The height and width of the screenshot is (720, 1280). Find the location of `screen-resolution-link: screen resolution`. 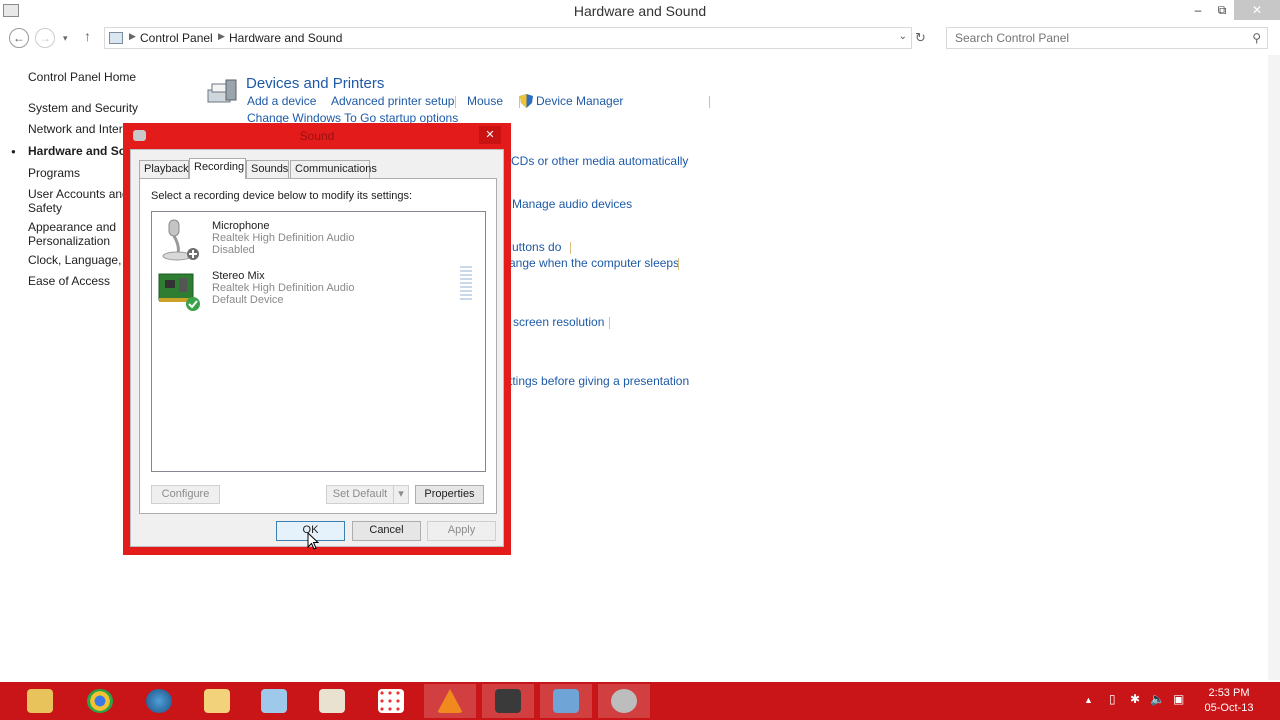

screen-resolution-link: screen resolution is located at coordinates (558, 322).